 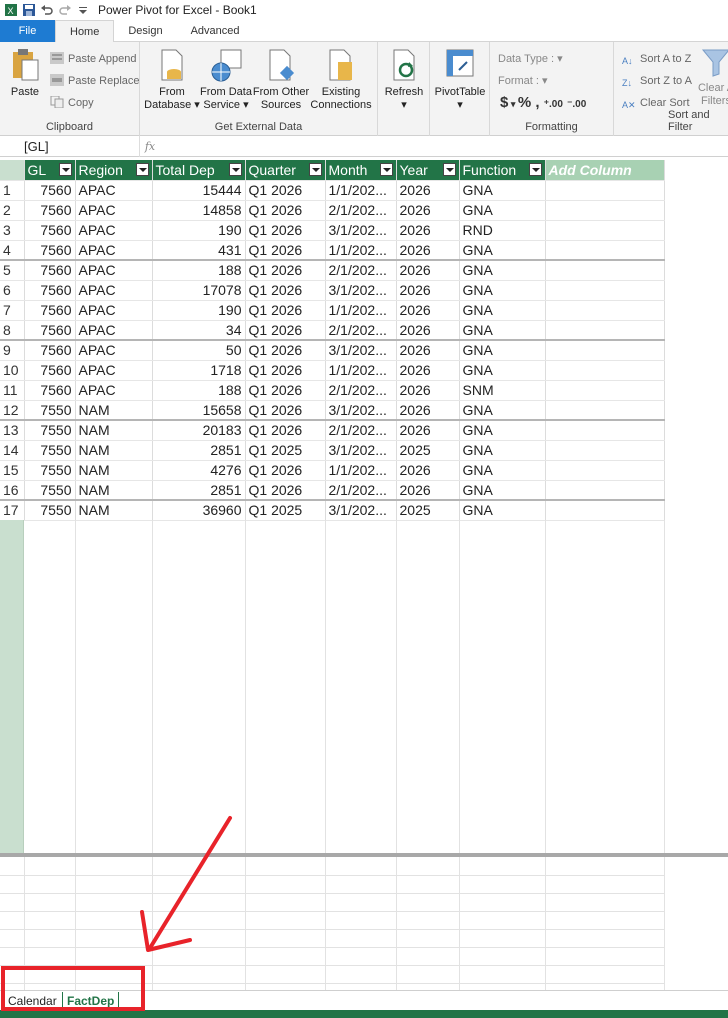 I want to click on table-row: 16 7550 NAM 2851 Q1 2026 2/1/202... 2026 GNA, so click(x=332, y=490).